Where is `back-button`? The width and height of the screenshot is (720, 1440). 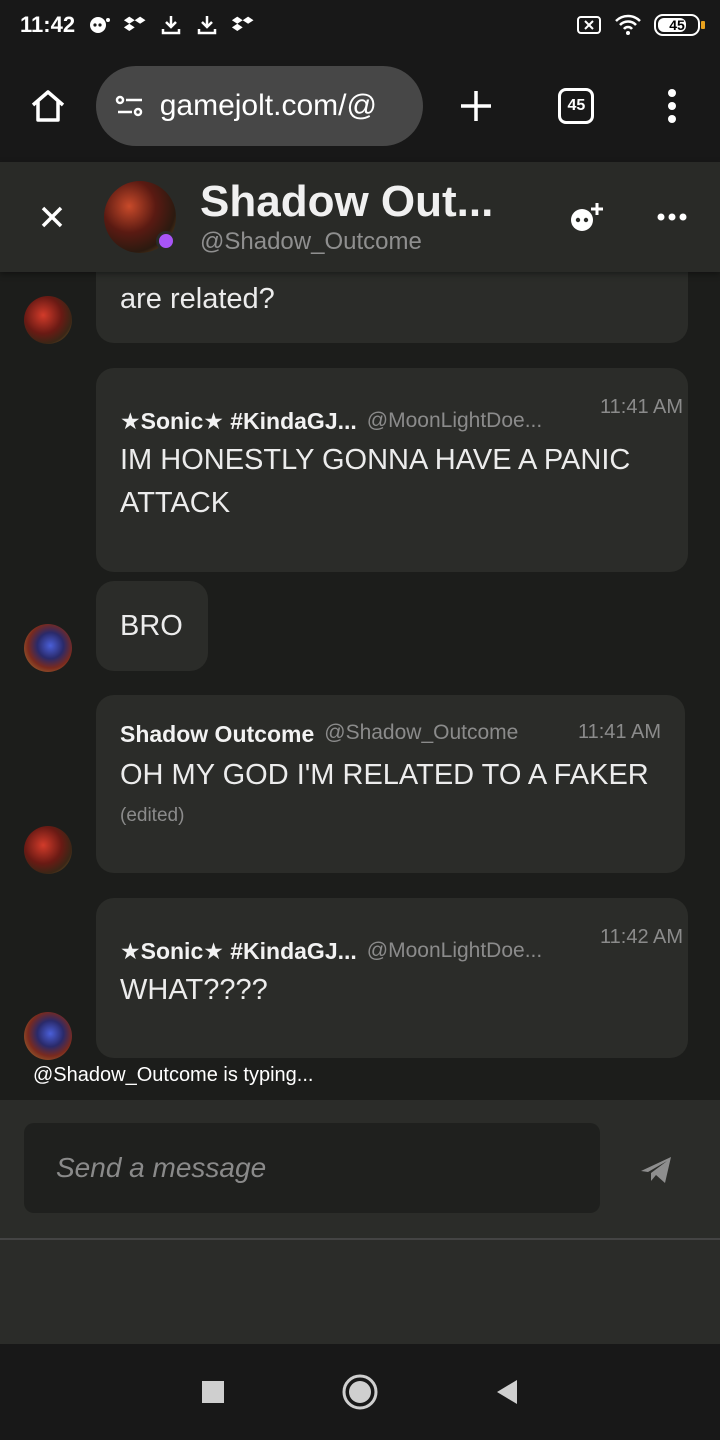 back-button is located at coordinates (507, 1392).